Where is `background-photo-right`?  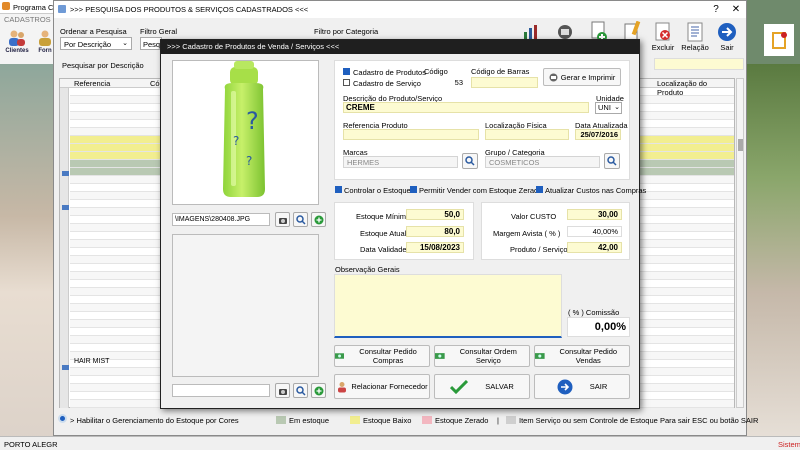
background-photo-right is located at coordinates (773, 254).